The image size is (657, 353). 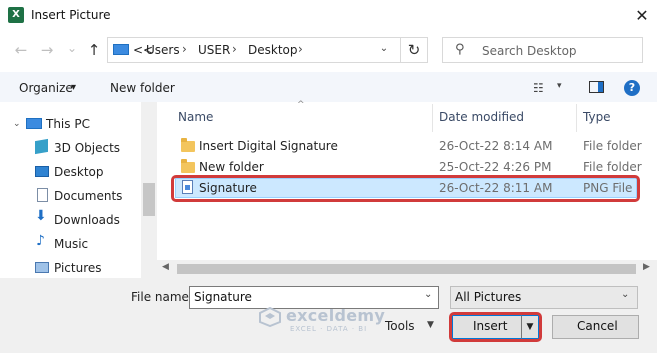 I want to click on tools-button: Tools, so click(x=400, y=326).